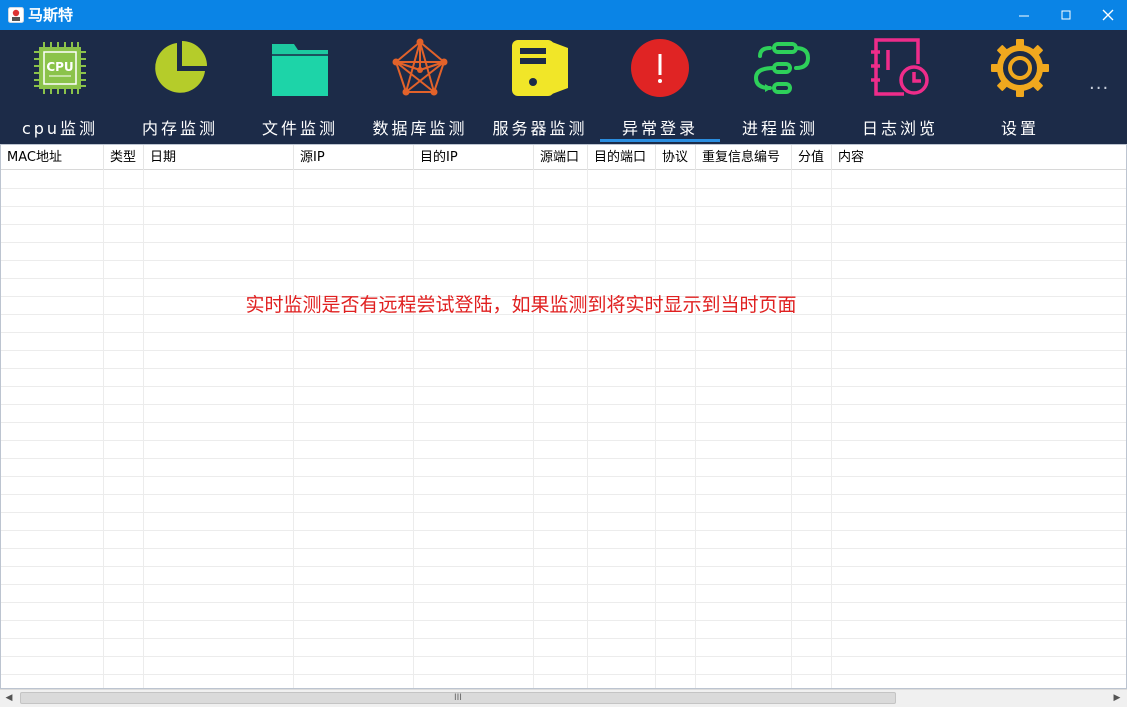  I want to click on column-header-type: 类型, so click(124, 157).